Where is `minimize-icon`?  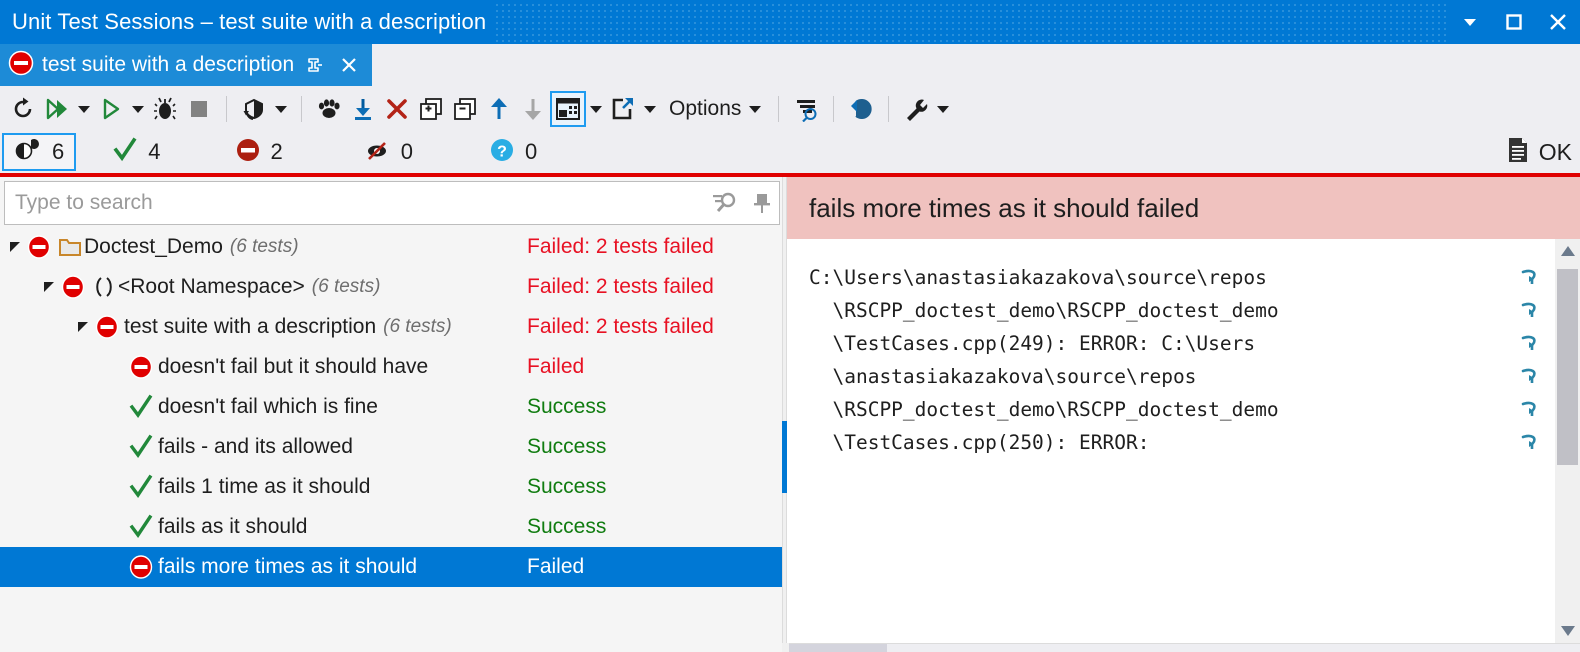
minimize-icon is located at coordinates (1470, 22).